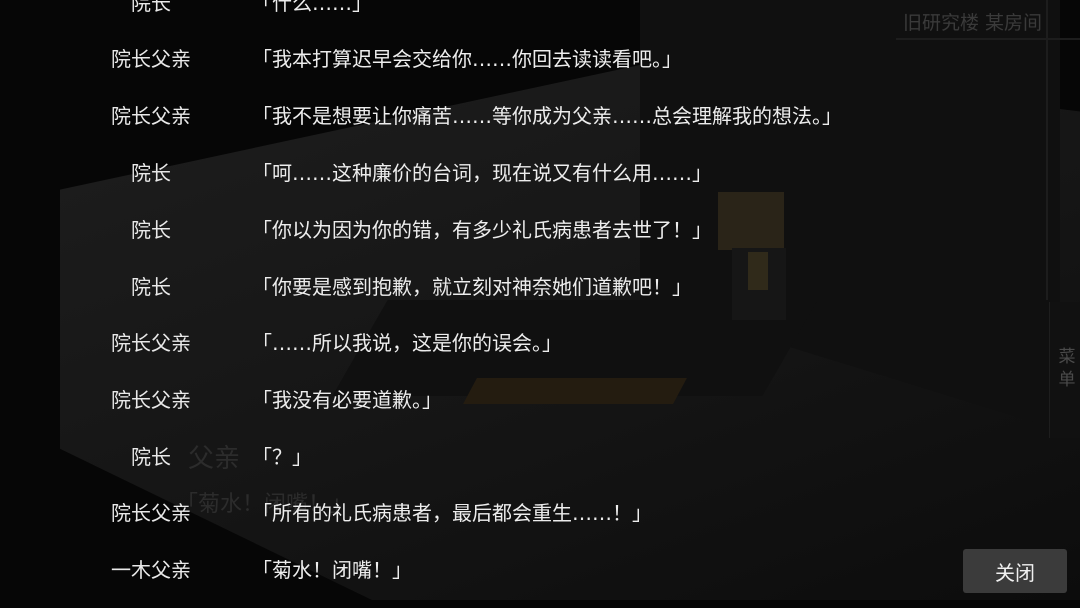 This screenshot has width=1080, height=608. I want to click on dialogue-text: 「什么……」, so click(312, 7).